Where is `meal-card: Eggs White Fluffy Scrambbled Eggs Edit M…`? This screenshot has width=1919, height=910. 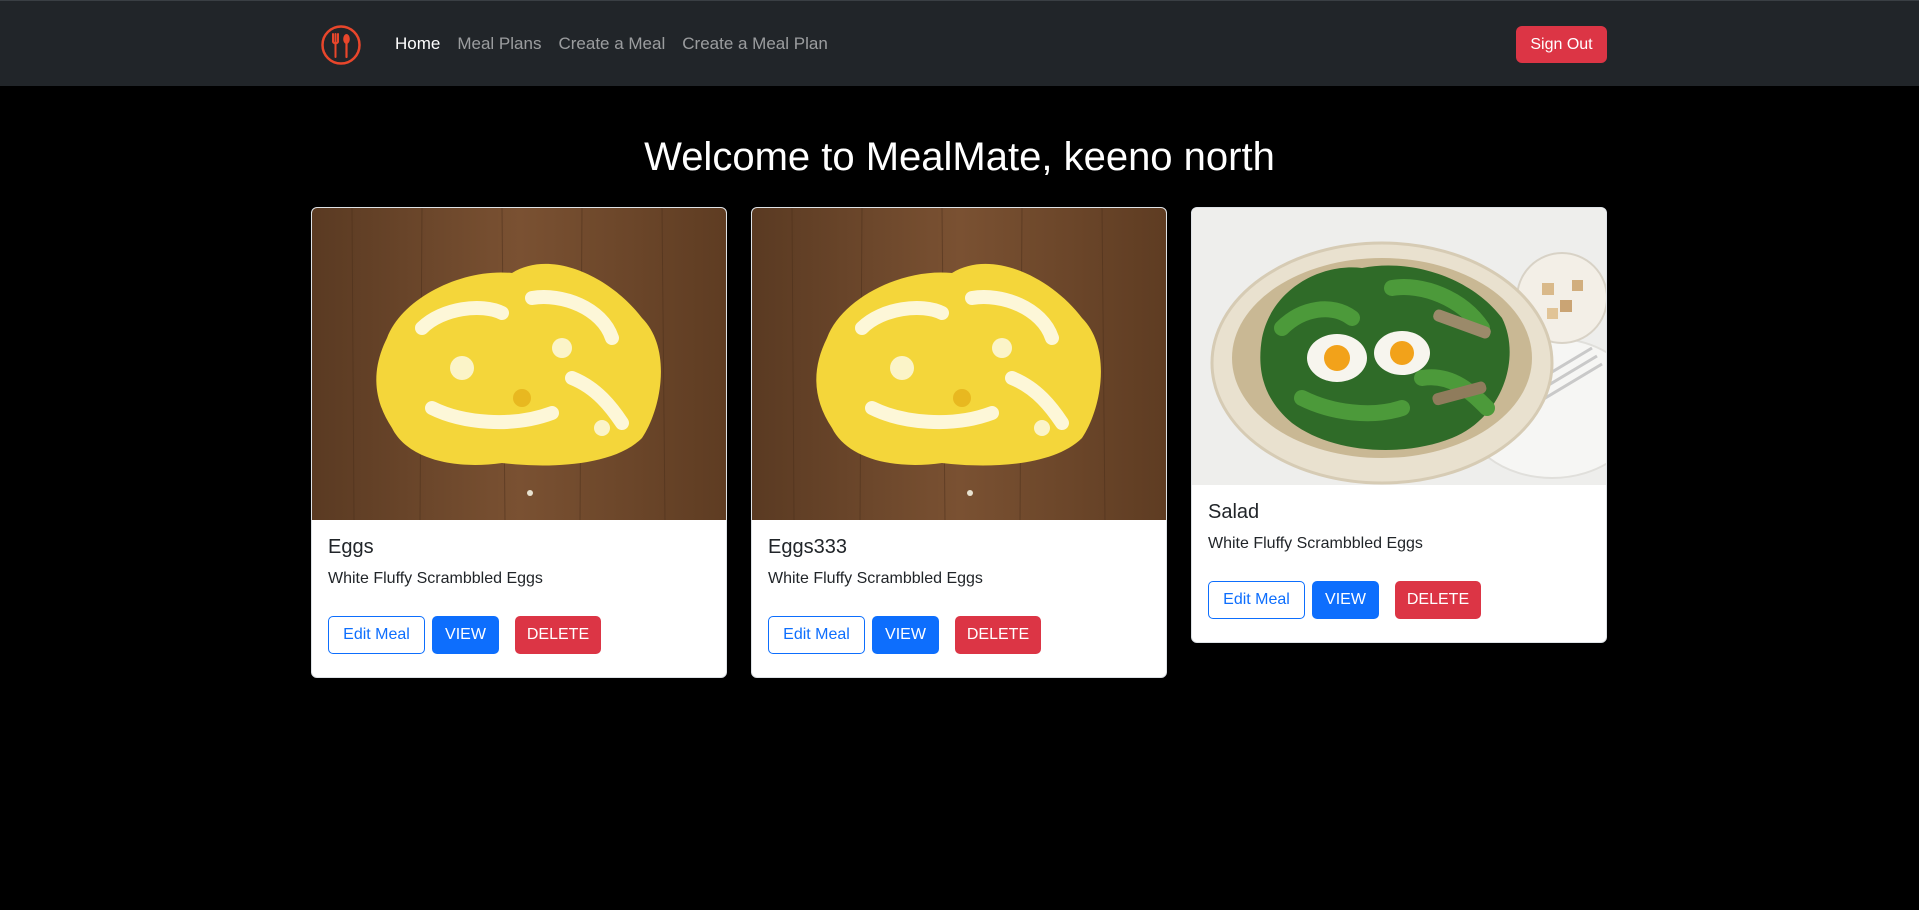 meal-card: Eggs White Fluffy Scrambbled Eggs Edit M… is located at coordinates (519, 442).